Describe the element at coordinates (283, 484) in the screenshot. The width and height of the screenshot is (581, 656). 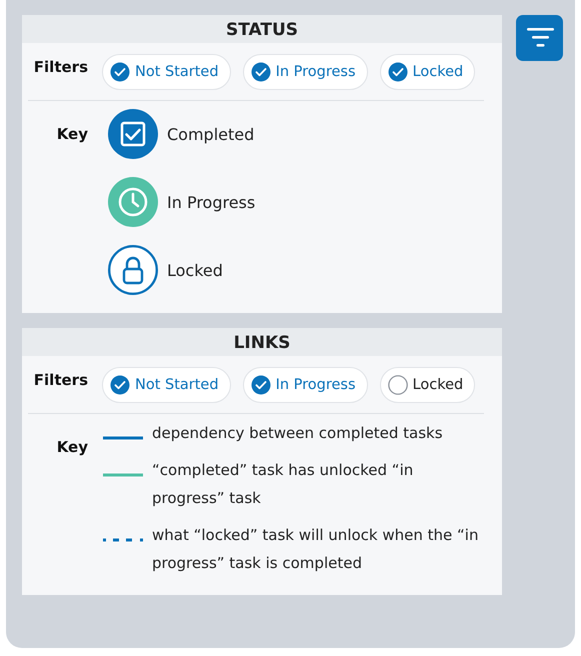
I see `key-text: “completed” task has unlocked “in progress” task` at that location.